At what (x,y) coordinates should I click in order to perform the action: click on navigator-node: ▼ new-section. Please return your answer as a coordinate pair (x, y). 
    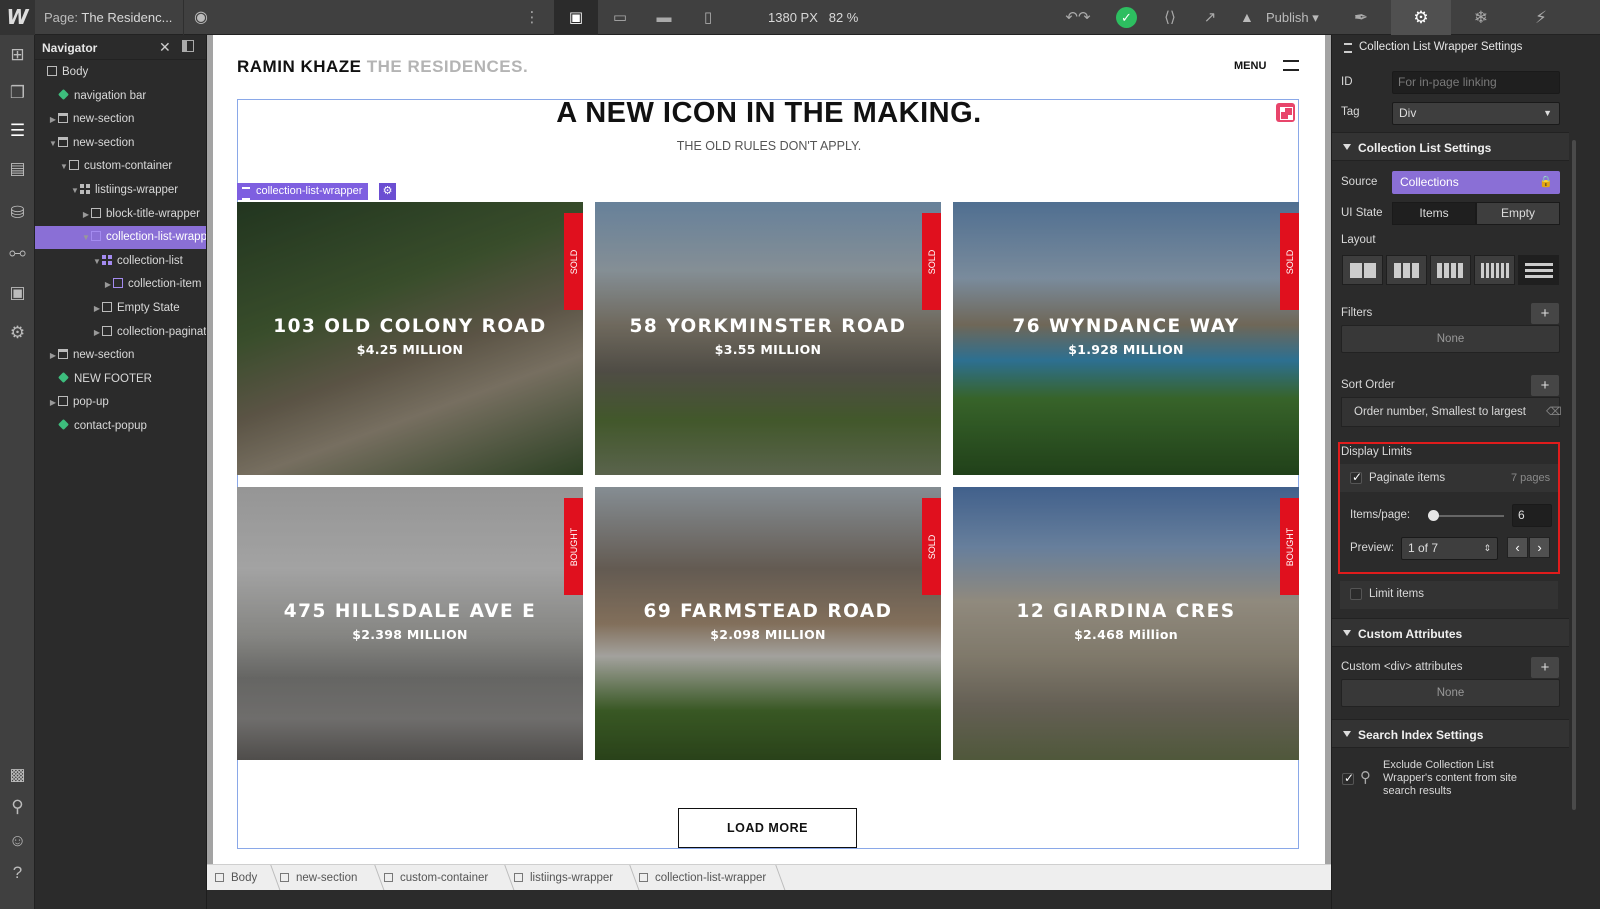
    Looking at the image, I should click on (120, 143).